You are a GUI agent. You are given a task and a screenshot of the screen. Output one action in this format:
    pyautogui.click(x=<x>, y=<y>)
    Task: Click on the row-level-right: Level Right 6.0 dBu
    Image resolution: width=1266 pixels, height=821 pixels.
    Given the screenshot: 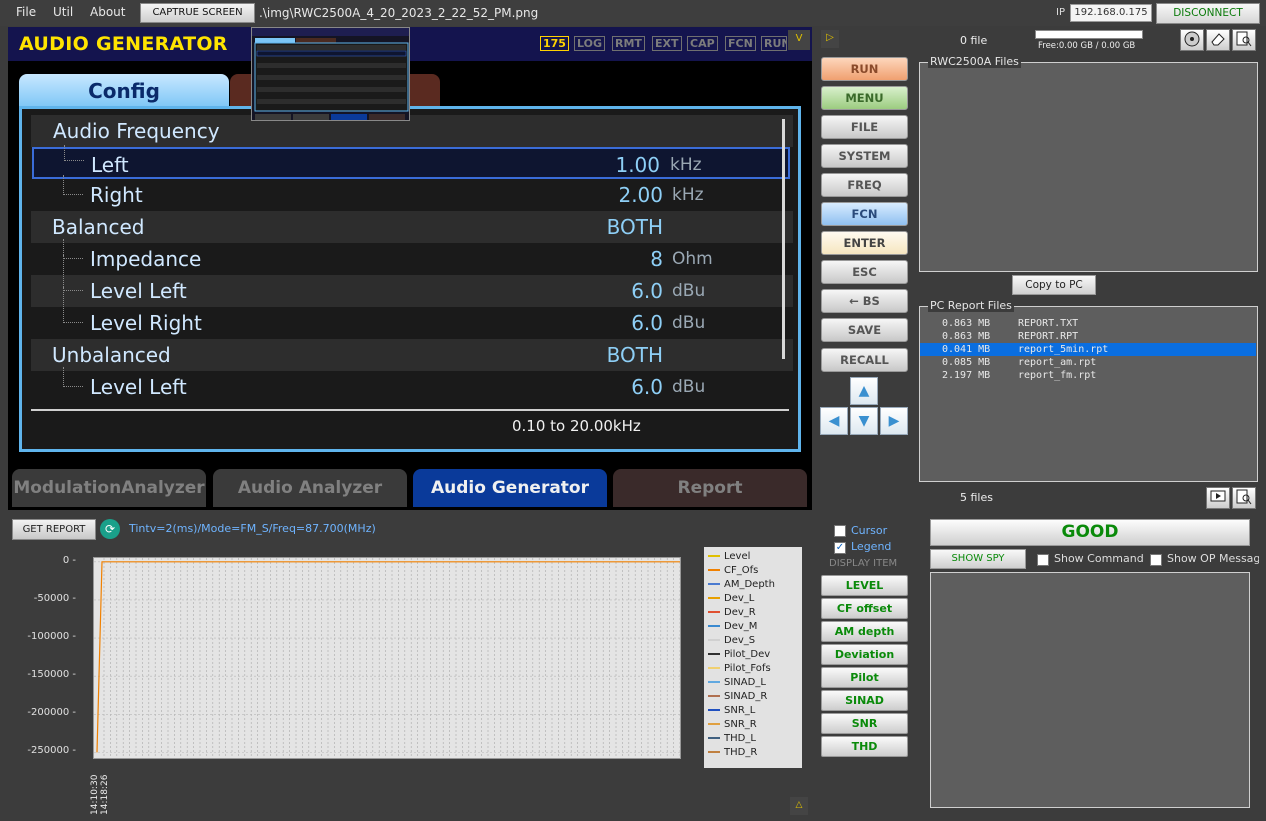 What is the action you would take?
    pyautogui.click(x=412, y=313)
    